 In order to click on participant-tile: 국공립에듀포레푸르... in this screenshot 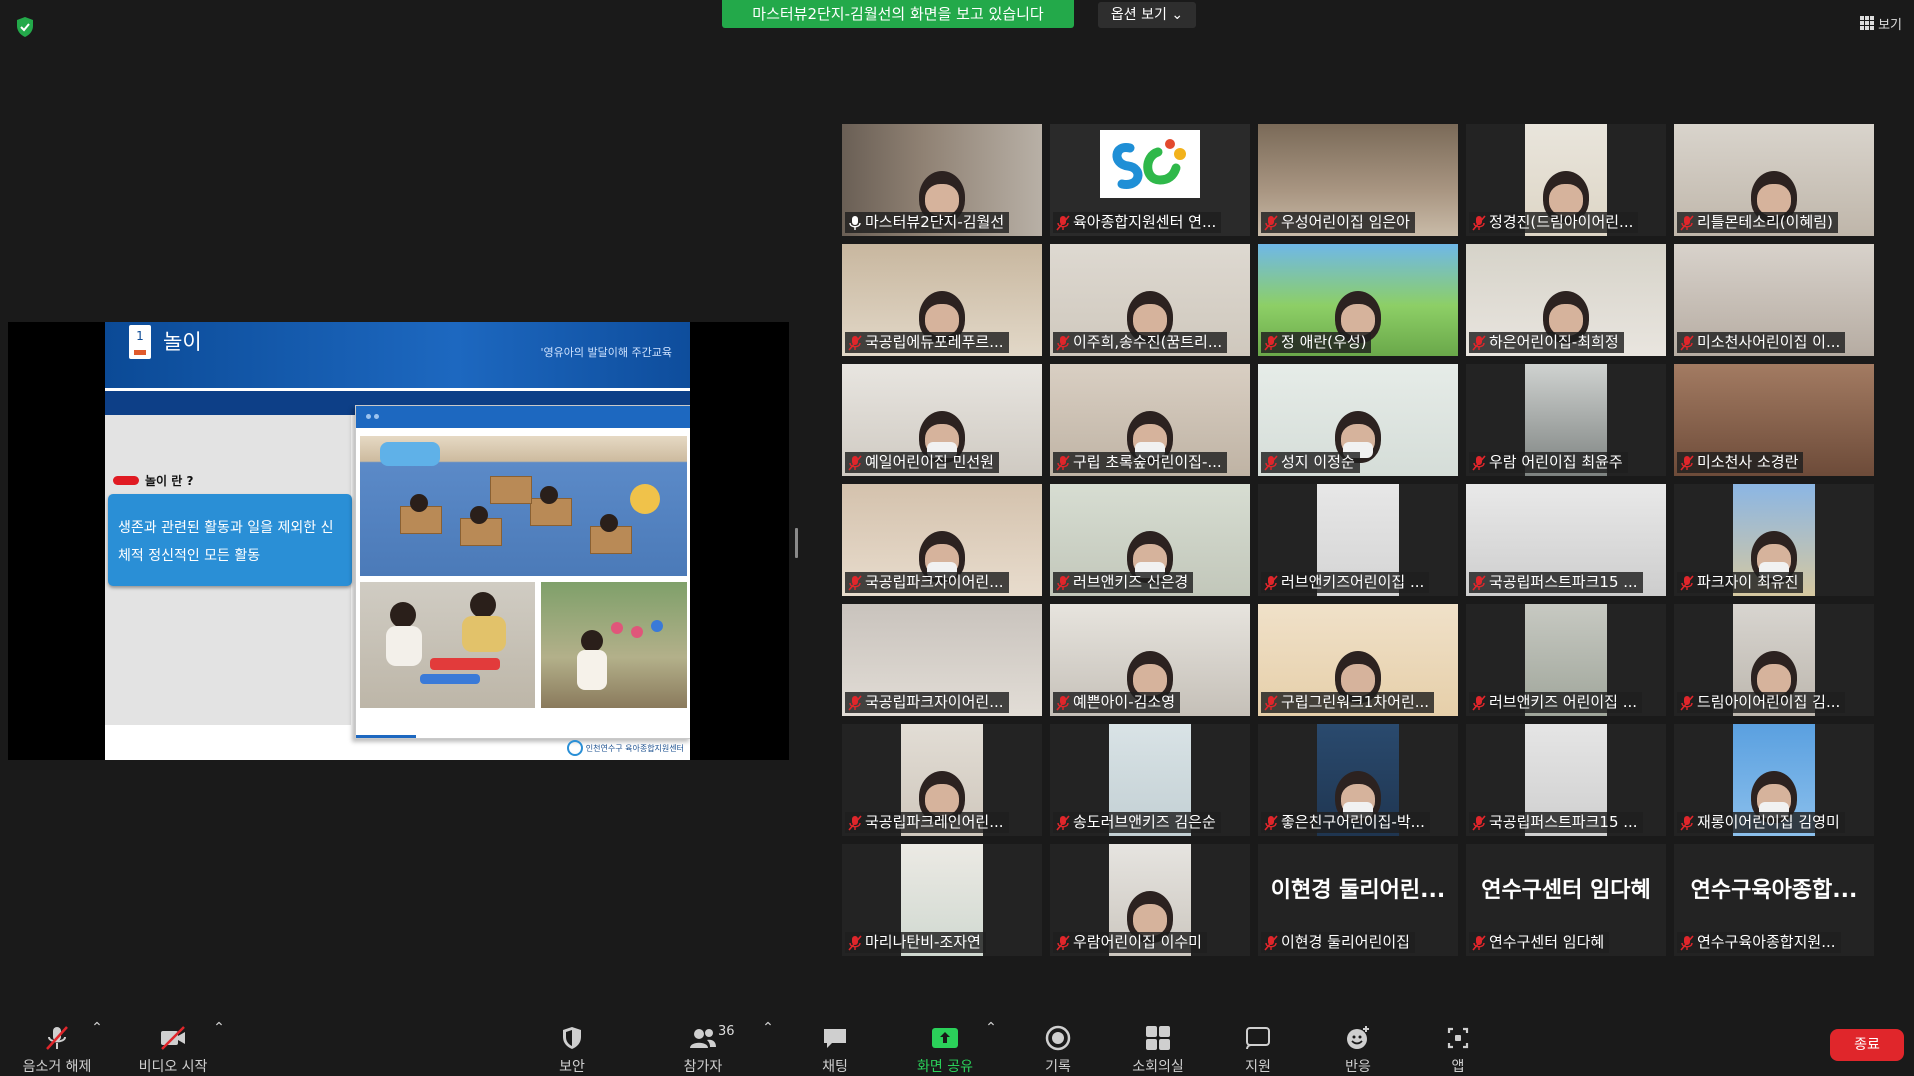, I will do `click(942, 300)`.